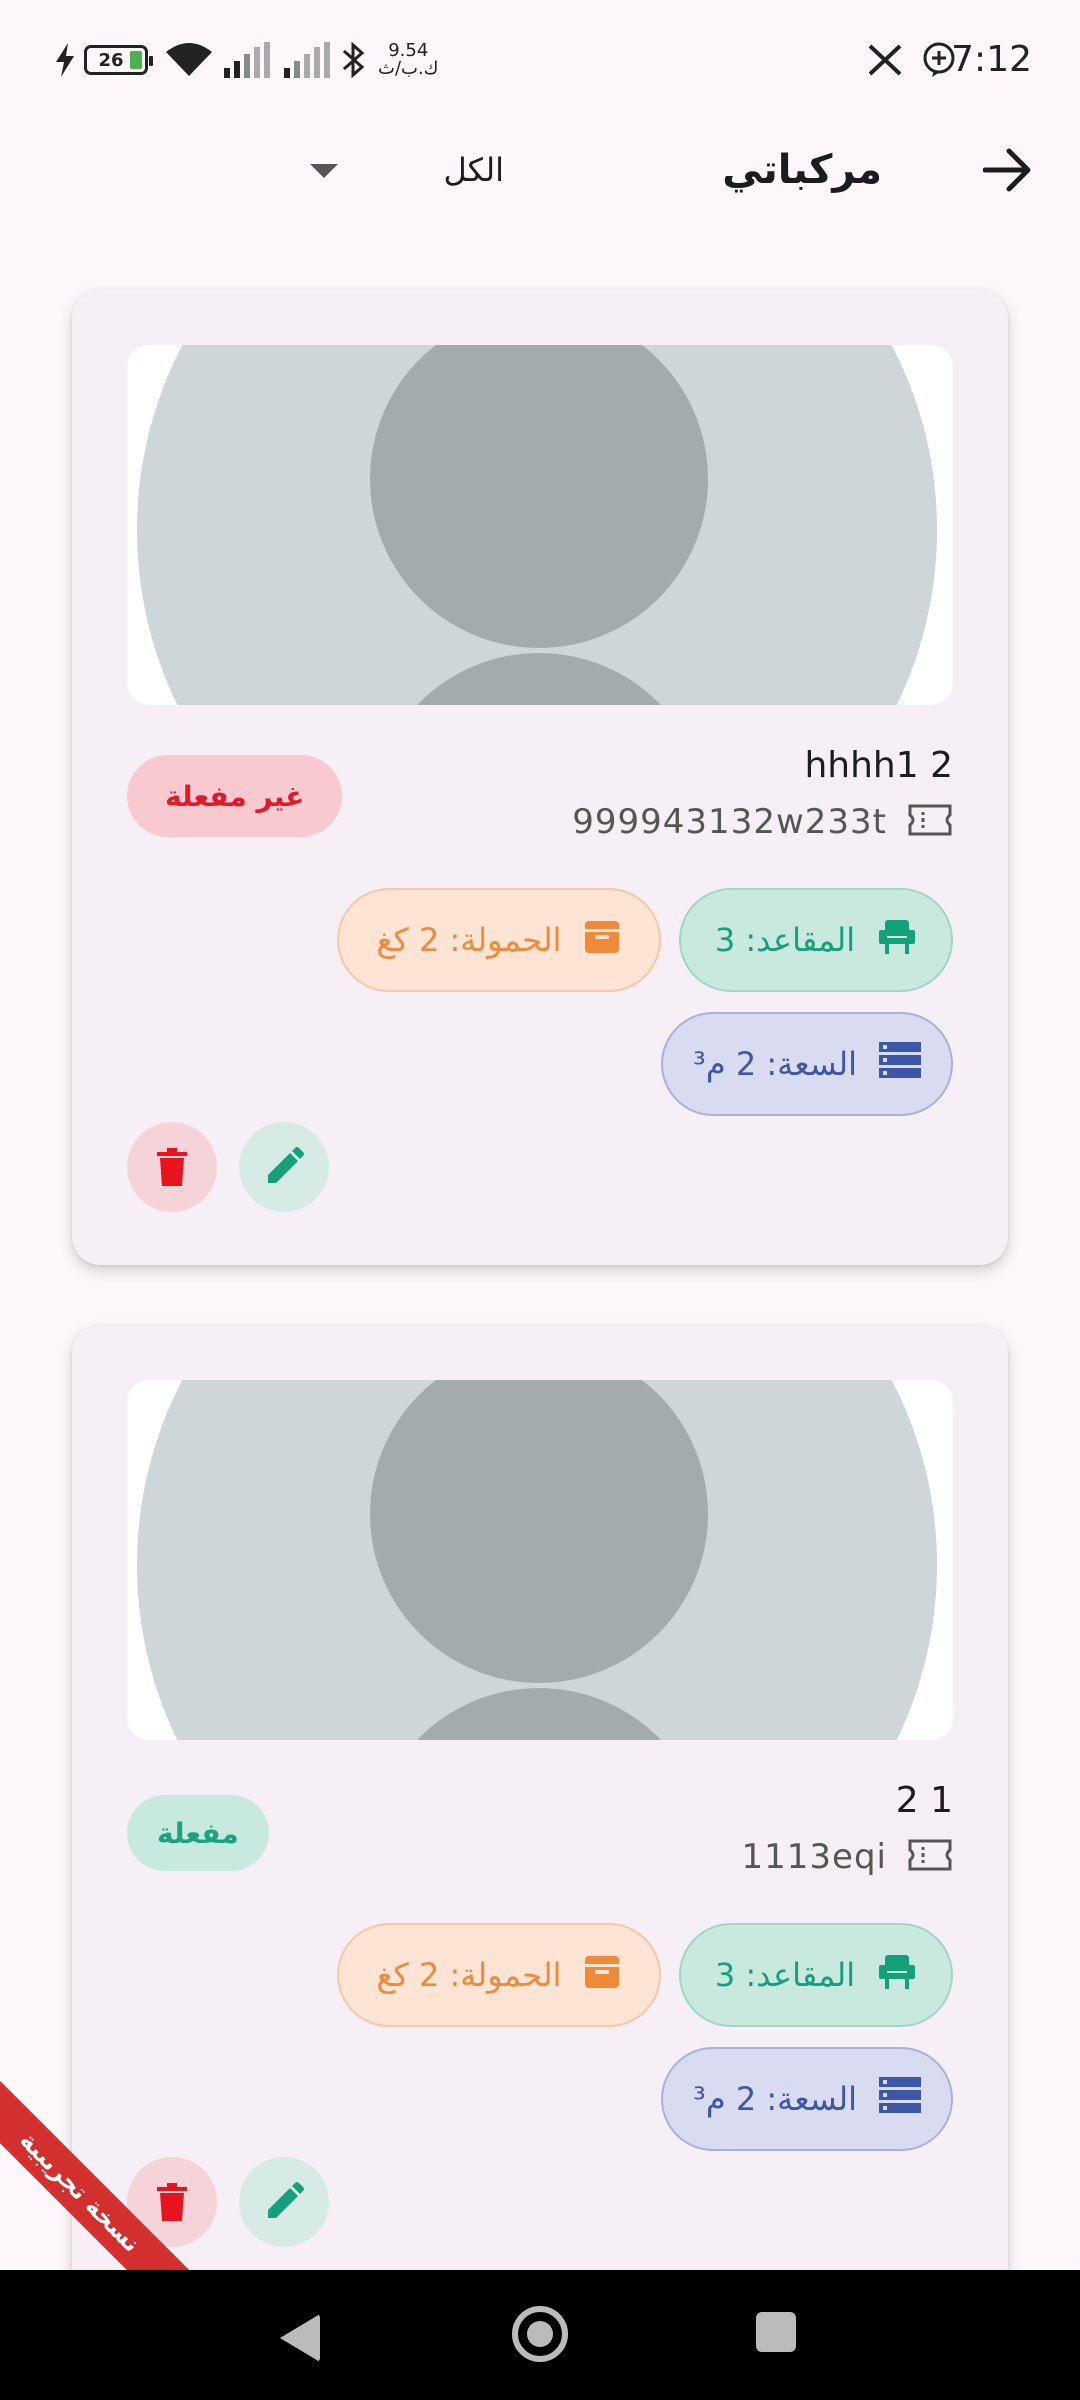  What do you see at coordinates (991, 59) in the screenshot?
I see `clock: 7:12` at bounding box center [991, 59].